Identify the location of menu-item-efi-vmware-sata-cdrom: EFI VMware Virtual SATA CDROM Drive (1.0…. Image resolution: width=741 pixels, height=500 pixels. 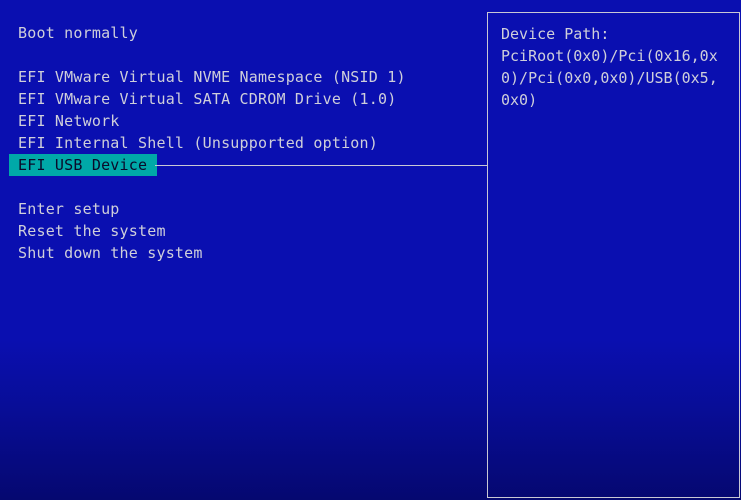
(207, 99).